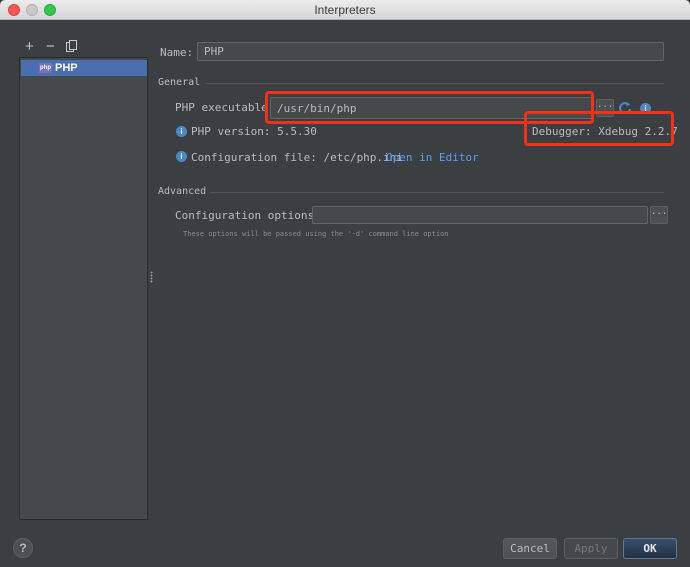 This screenshot has height=567, width=690. I want to click on window-title: Interpreters, so click(345, 10).